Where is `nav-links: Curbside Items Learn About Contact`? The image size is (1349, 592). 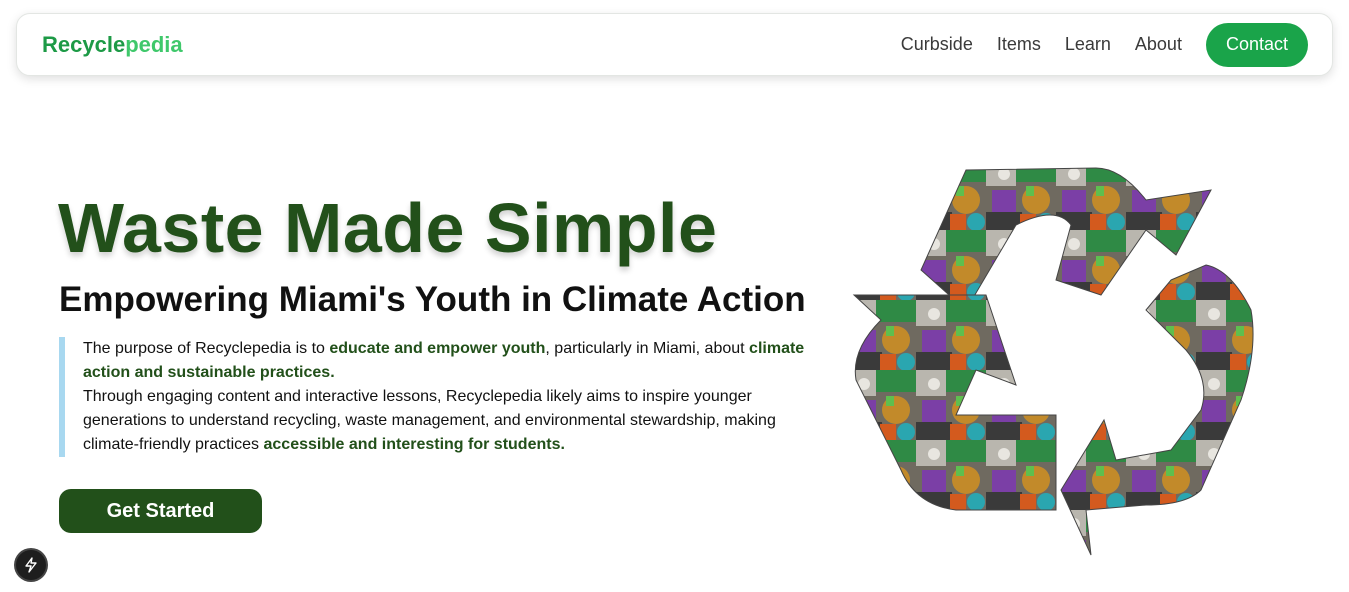 nav-links: Curbside Items Learn About Contact is located at coordinates (1092, 44).